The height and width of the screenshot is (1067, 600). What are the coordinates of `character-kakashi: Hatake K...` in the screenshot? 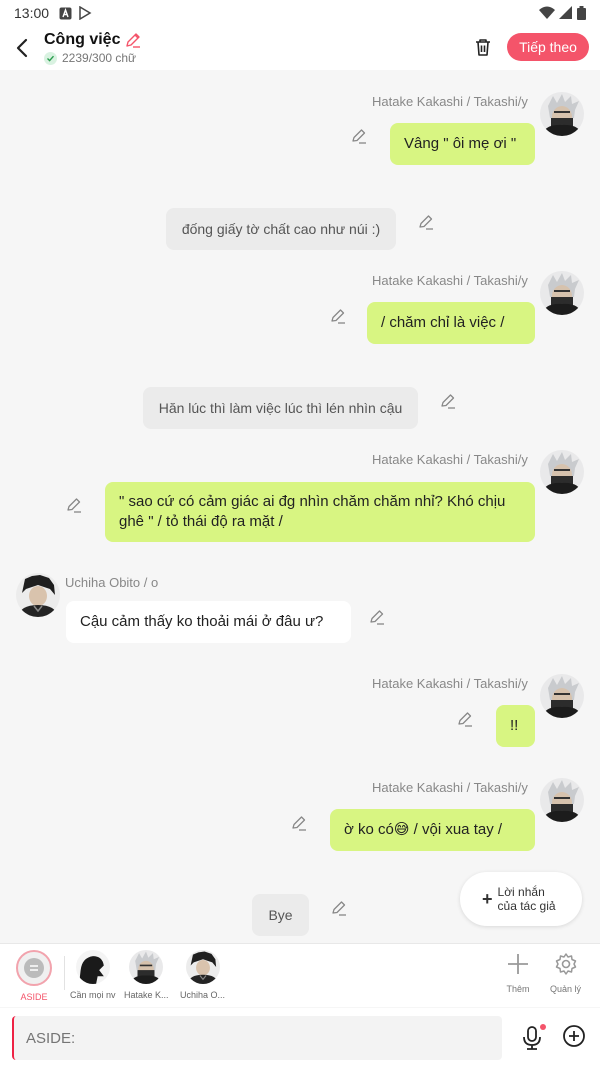 It's located at (146, 975).